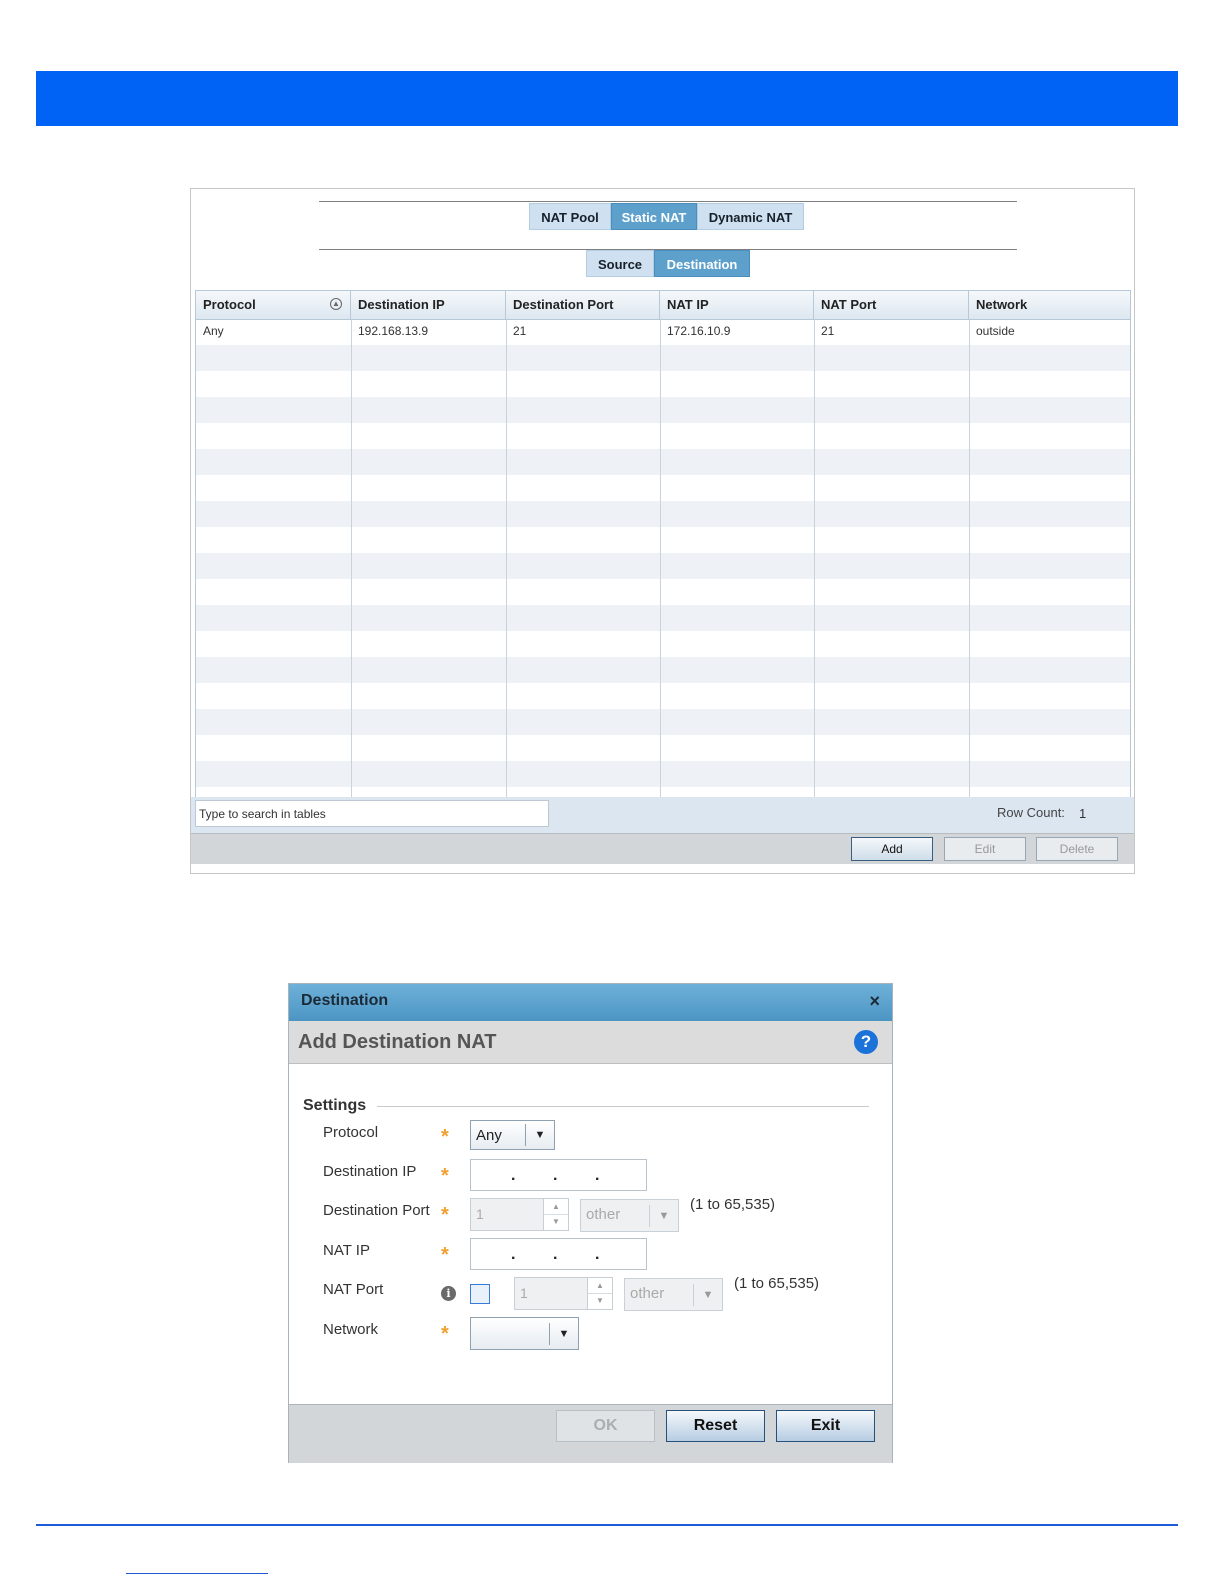 The height and width of the screenshot is (1584, 1224). What do you see at coordinates (590, 1042) in the screenshot?
I see `dialog-heading-bar: Add Destination NAT ?` at bounding box center [590, 1042].